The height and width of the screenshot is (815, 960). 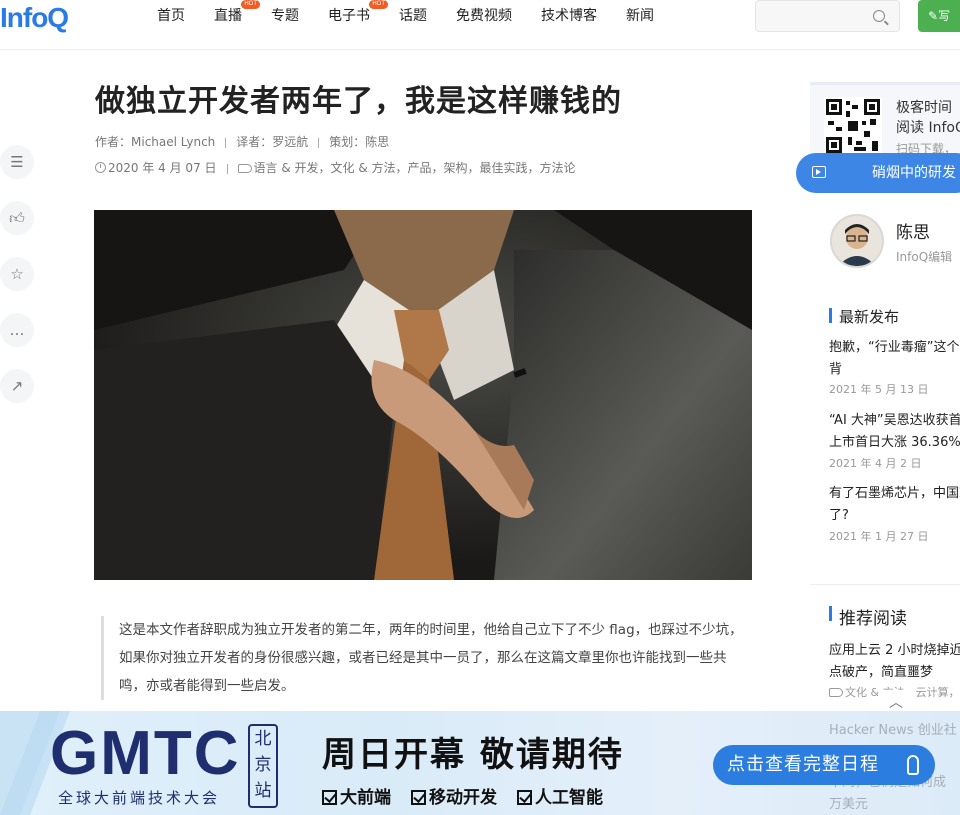 What do you see at coordinates (894, 420) in the screenshot?
I see `title-line: “AI 大神”吴恩达收获首` at bounding box center [894, 420].